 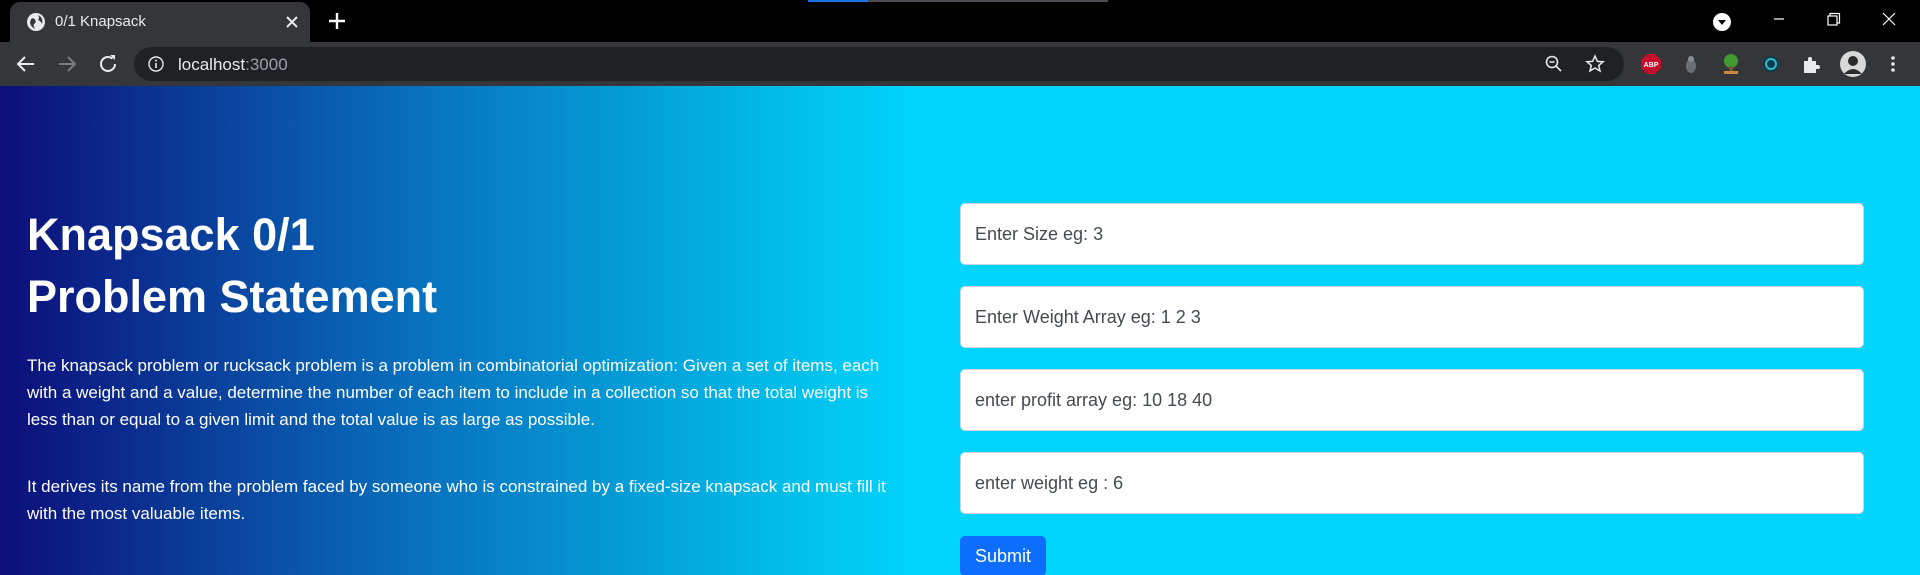 What do you see at coordinates (1412, 234) in the screenshot?
I see `size-input` at bounding box center [1412, 234].